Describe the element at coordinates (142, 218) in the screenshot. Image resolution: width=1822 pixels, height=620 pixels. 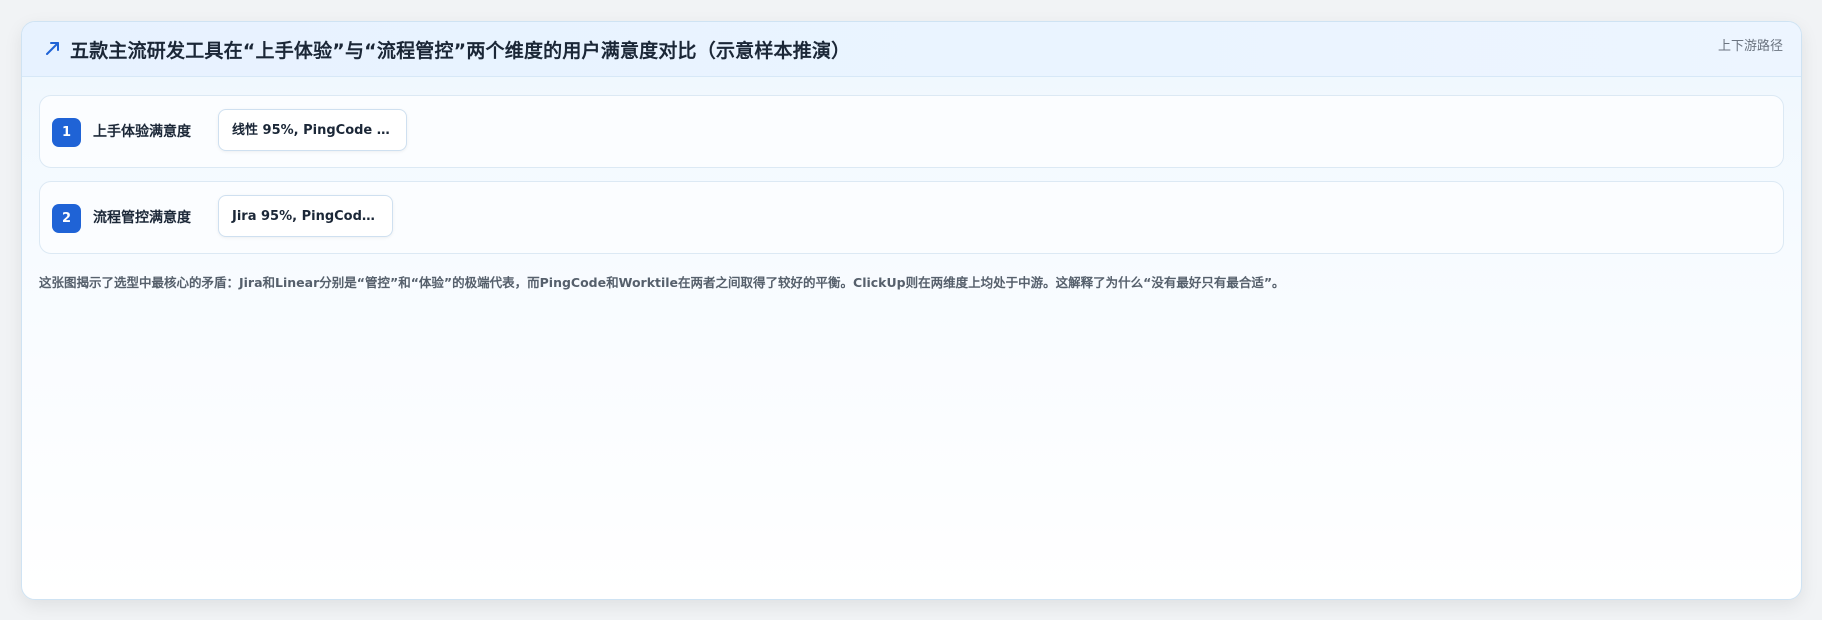
I see `row-label: 流程管控满意度` at that location.